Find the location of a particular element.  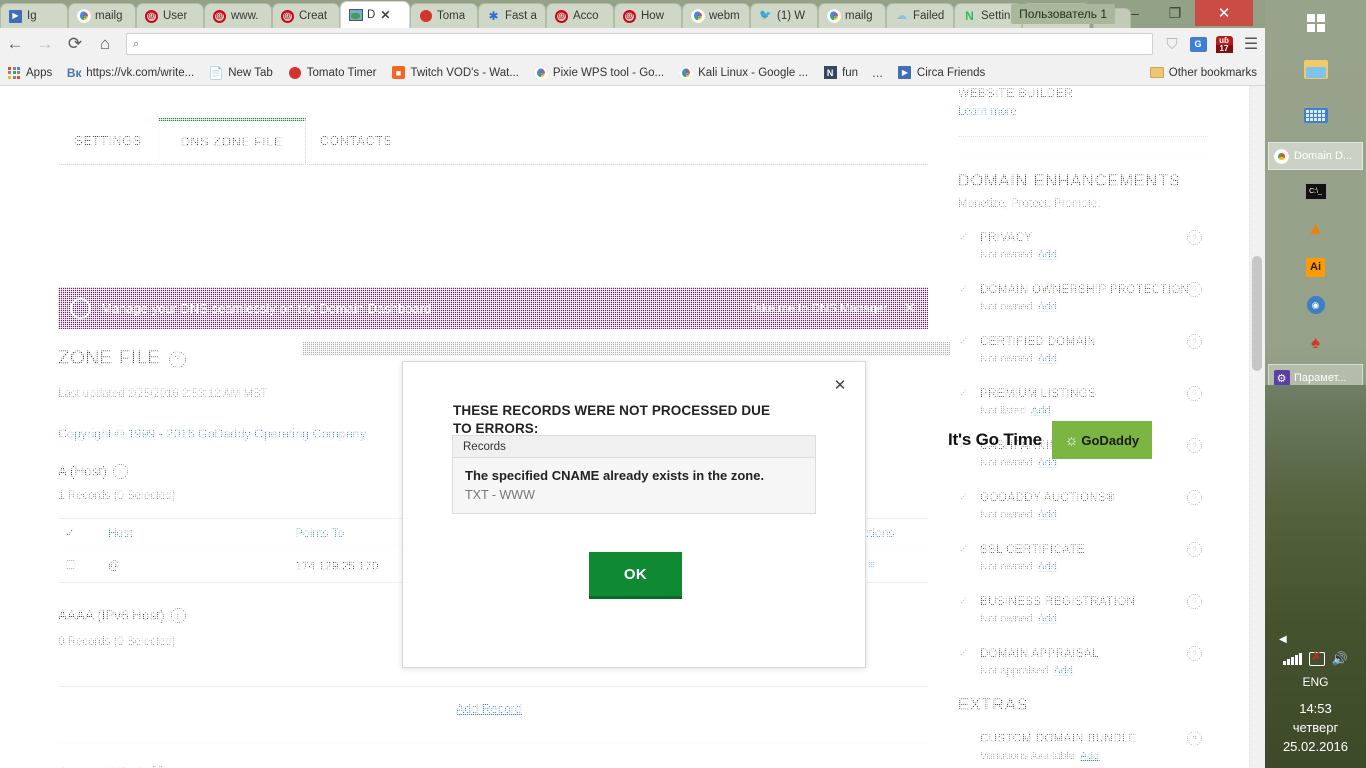

ublock-extension-icon: uɓ 17 is located at coordinates (1224, 44).